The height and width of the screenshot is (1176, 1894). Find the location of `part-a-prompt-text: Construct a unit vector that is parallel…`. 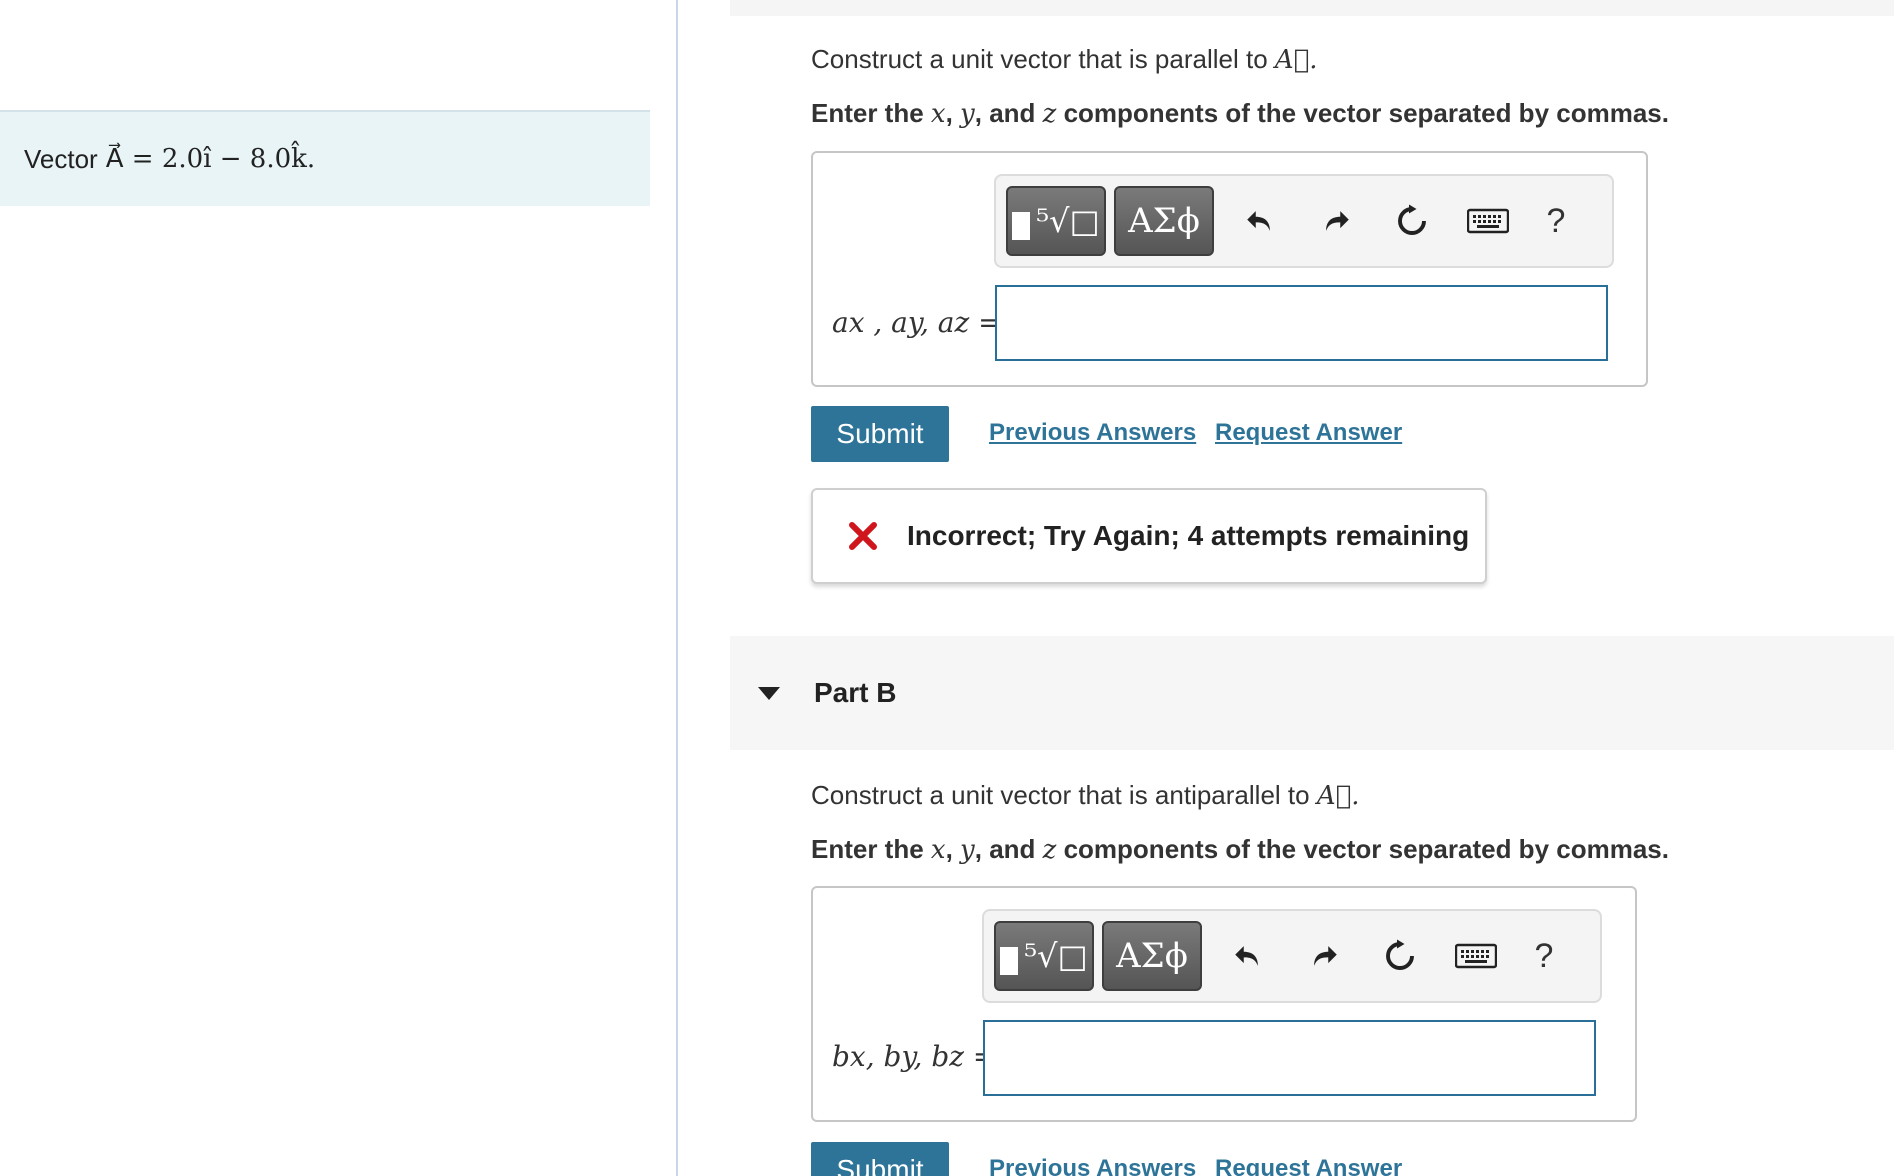

part-a-prompt-text: Construct a unit vector that is parallel… is located at coordinates (1039, 59).